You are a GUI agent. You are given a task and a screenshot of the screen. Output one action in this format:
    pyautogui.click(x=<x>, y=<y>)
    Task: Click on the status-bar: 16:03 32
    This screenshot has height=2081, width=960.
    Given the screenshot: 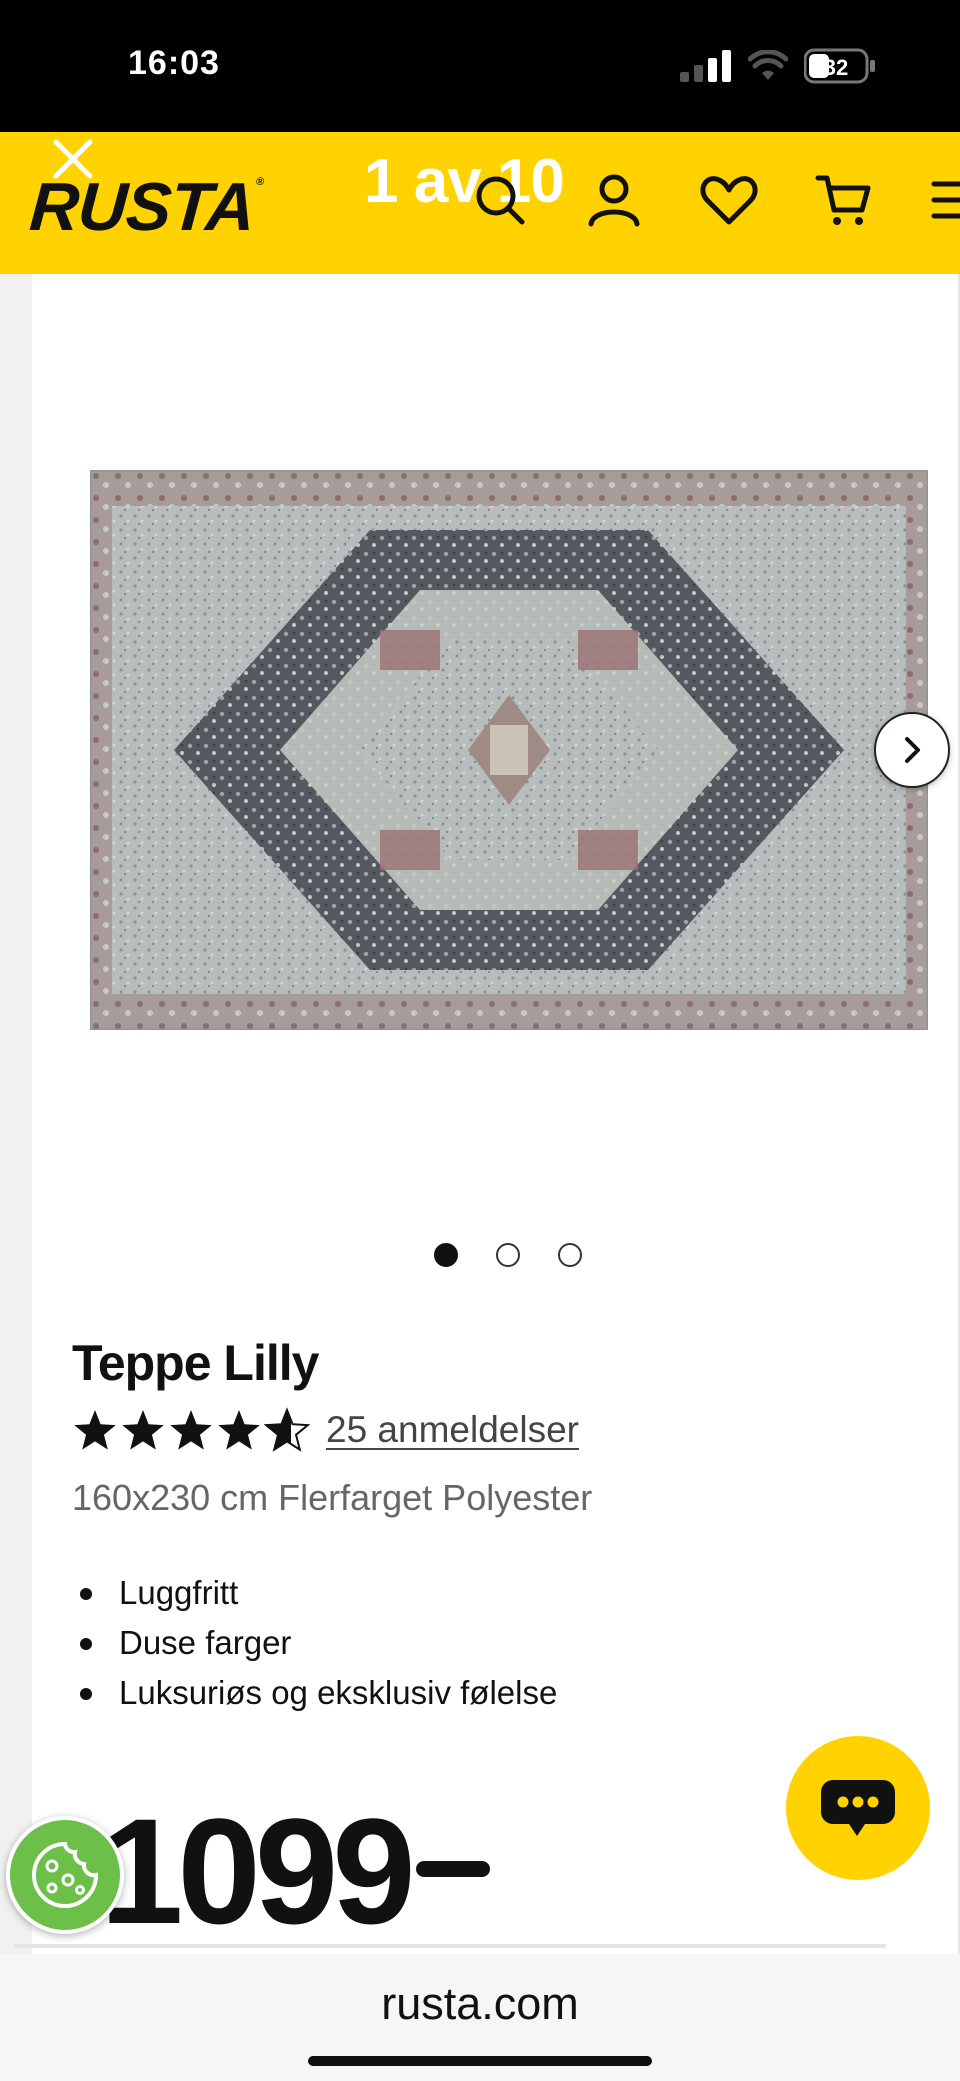 What is the action you would take?
    pyautogui.click(x=480, y=66)
    